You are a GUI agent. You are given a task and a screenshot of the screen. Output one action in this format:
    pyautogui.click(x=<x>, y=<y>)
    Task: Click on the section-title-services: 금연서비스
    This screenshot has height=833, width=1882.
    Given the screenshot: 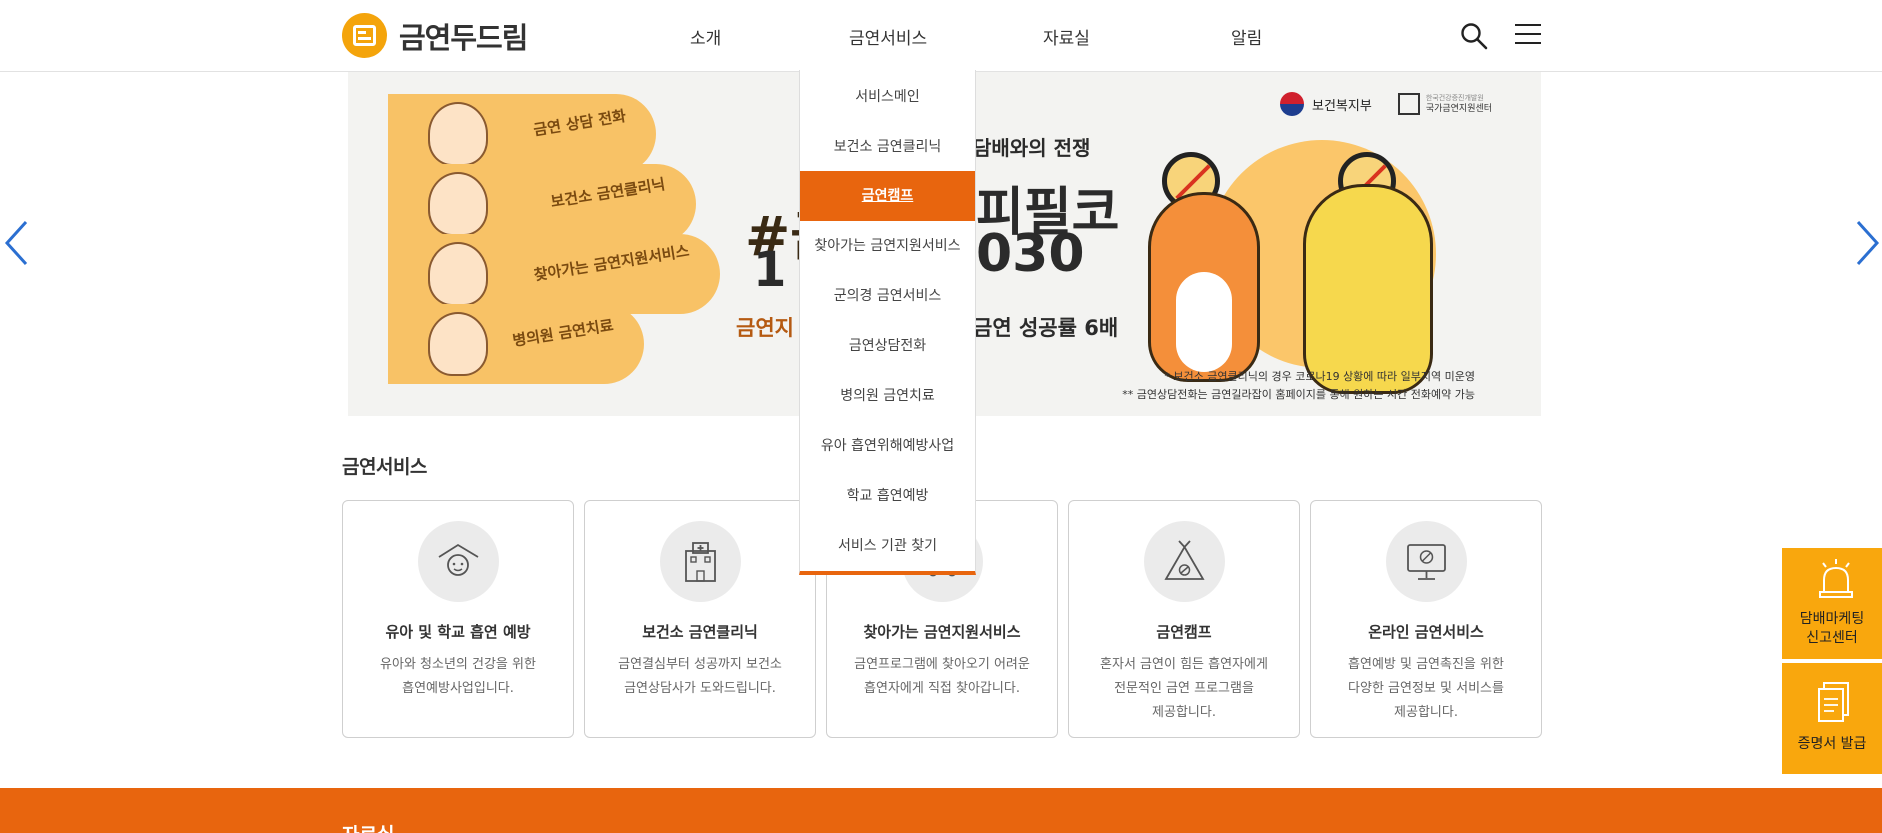 What is the action you would take?
    pyautogui.click(x=384, y=467)
    